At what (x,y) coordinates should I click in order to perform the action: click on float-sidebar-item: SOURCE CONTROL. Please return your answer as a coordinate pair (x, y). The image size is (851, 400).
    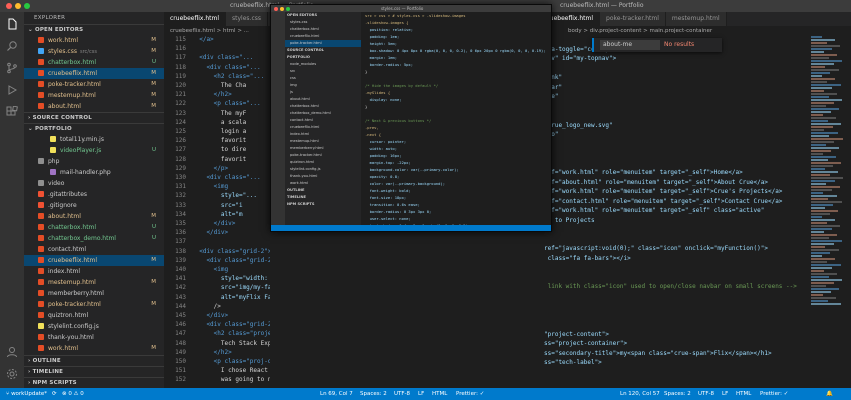
    Looking at the image, I should click on (323, 50).